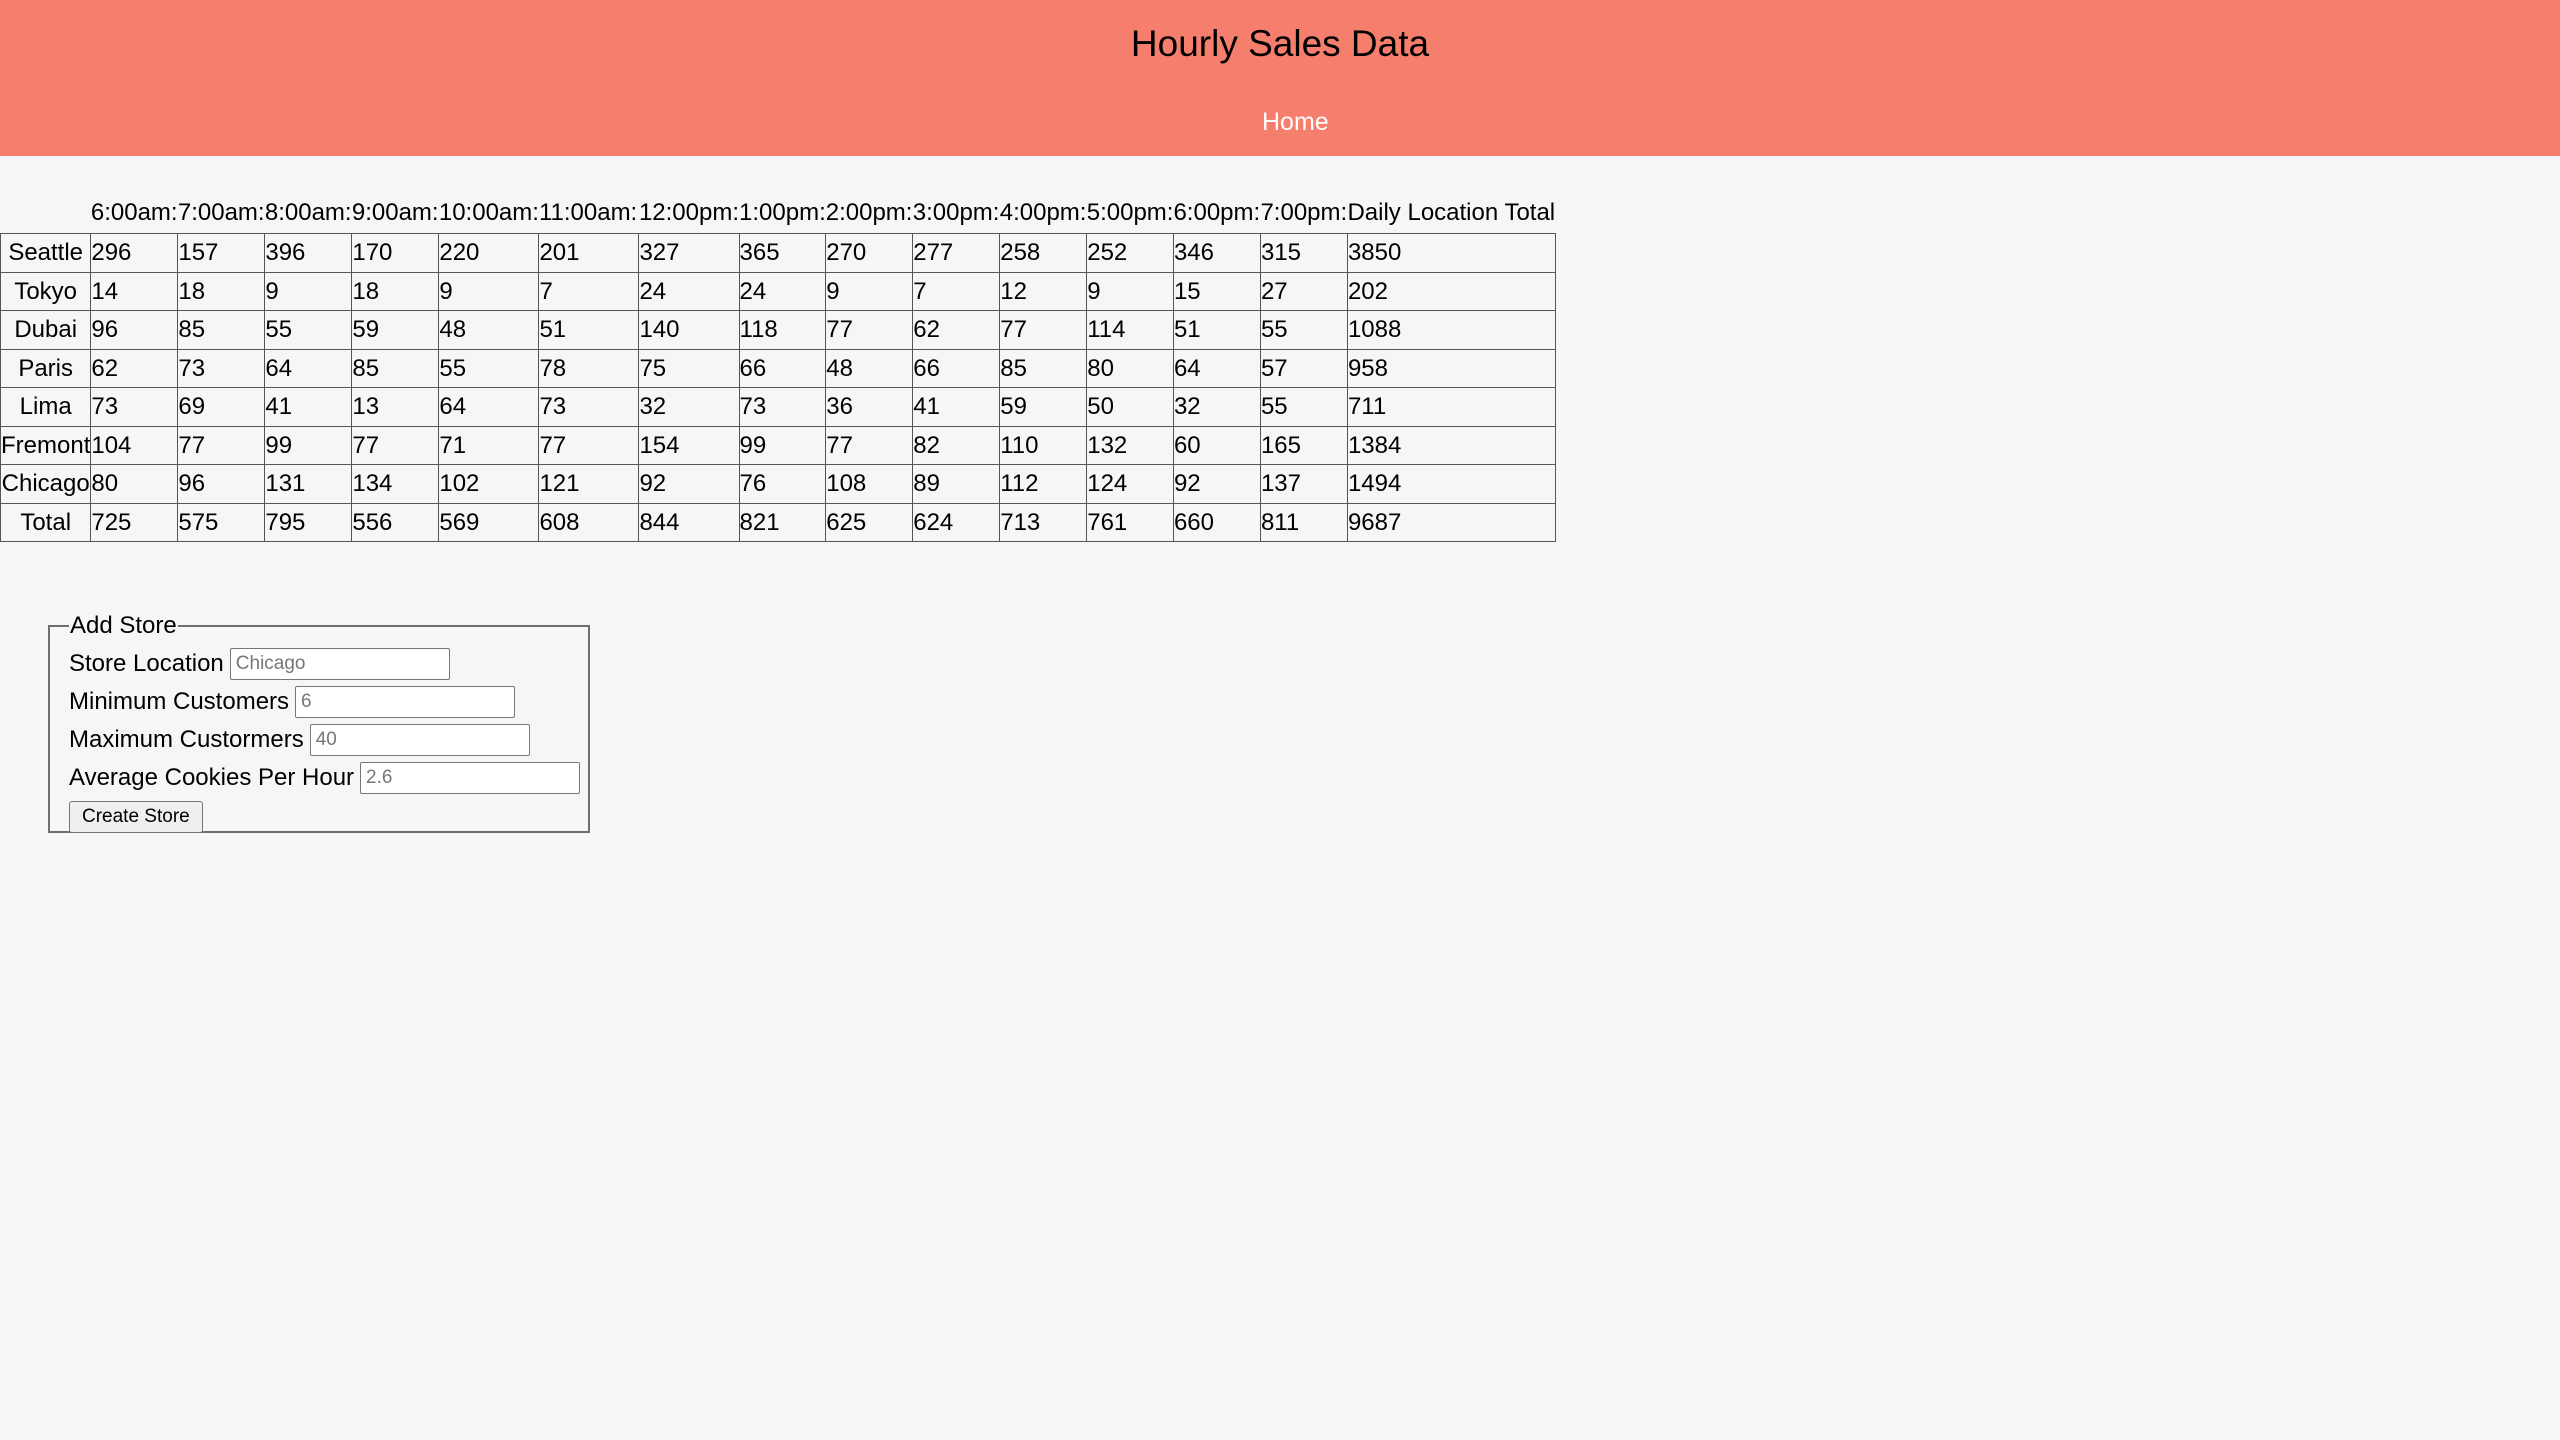 Image resolution: width=2560 pixels, height=1440 pixels. Describe the element at coordinates (123, 625) in the screenshot. I see `add-store-legend: Add Store` at that location.